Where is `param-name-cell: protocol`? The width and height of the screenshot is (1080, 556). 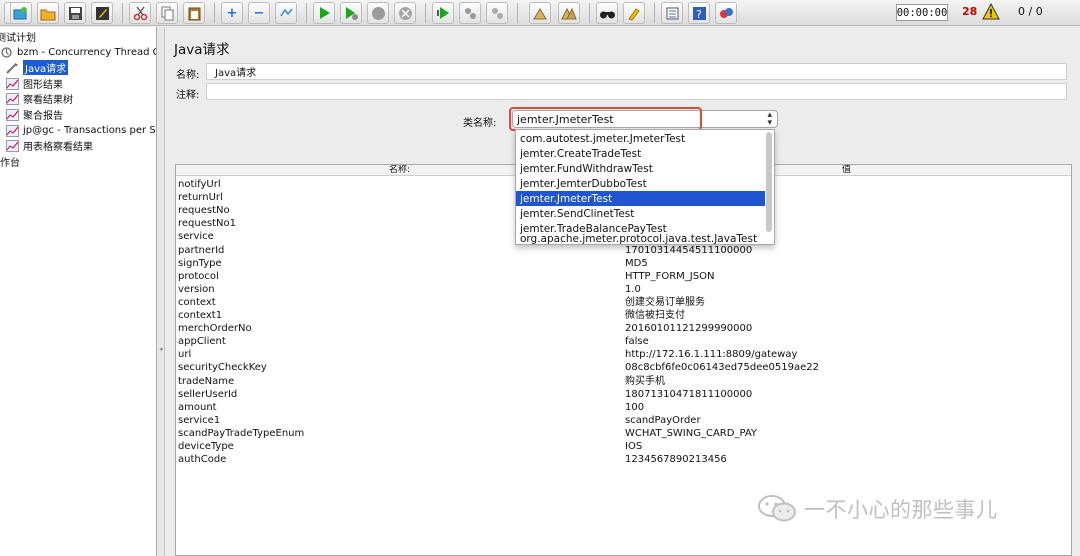 param-name-cell: protocol is located at coordinates (198, 276).